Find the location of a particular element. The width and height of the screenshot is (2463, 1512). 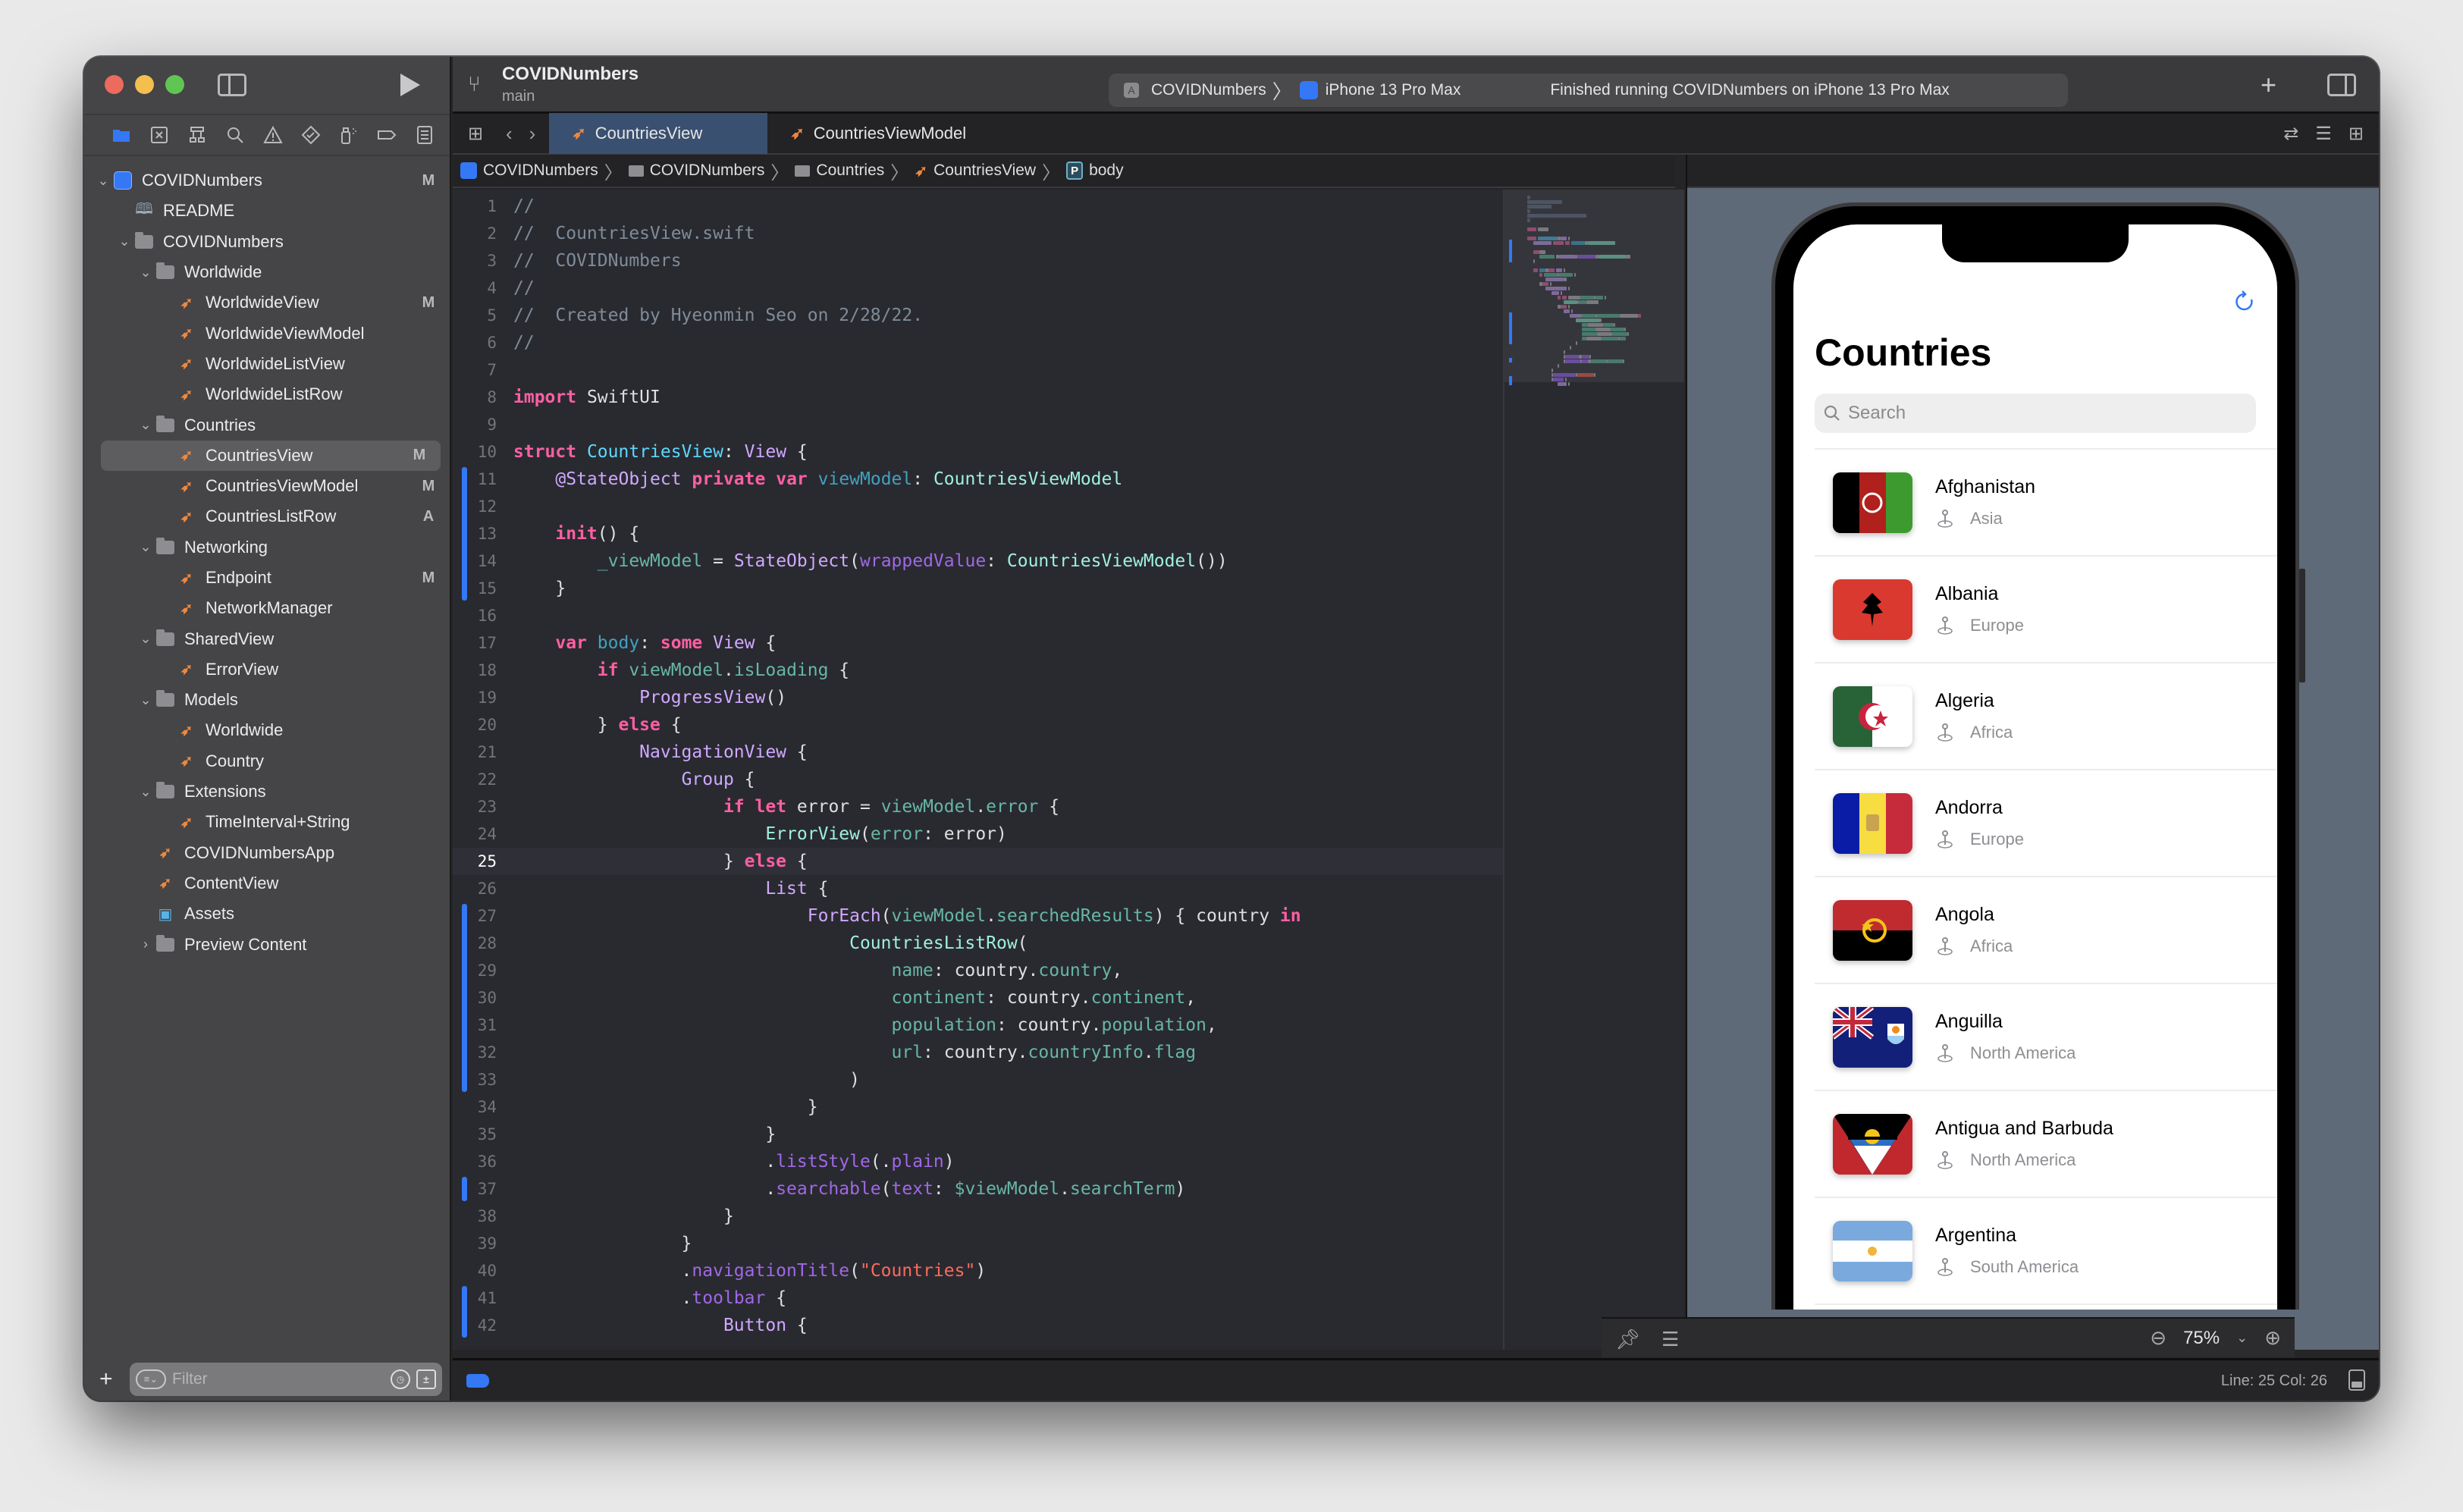

code-line: 32 url: country.countryInfo.flag is located at coordinates (978, 1052).